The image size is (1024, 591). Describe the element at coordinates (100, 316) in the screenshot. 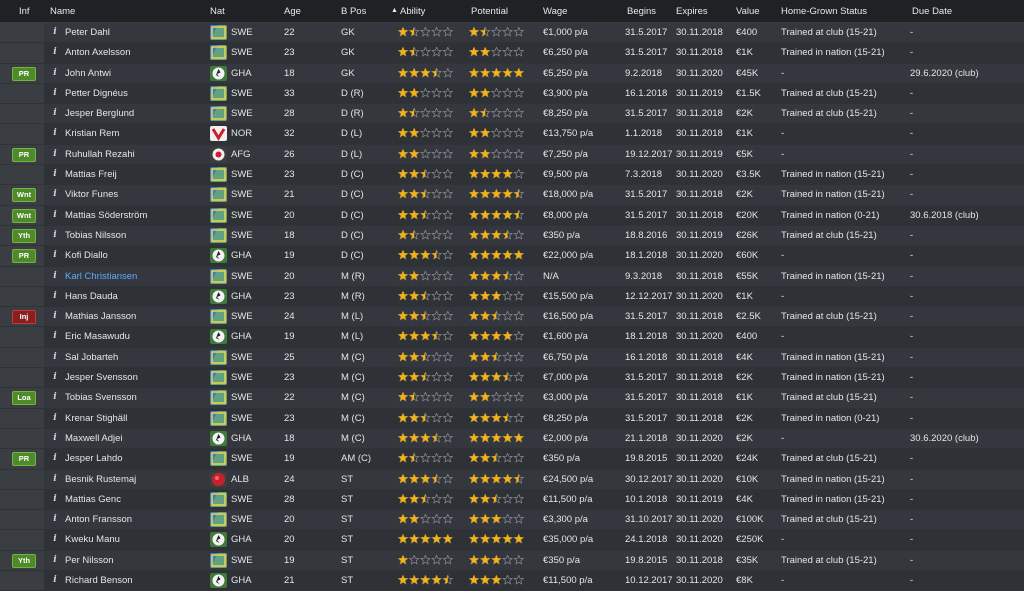

I see `player-name: Mathias Jansson` at that location.